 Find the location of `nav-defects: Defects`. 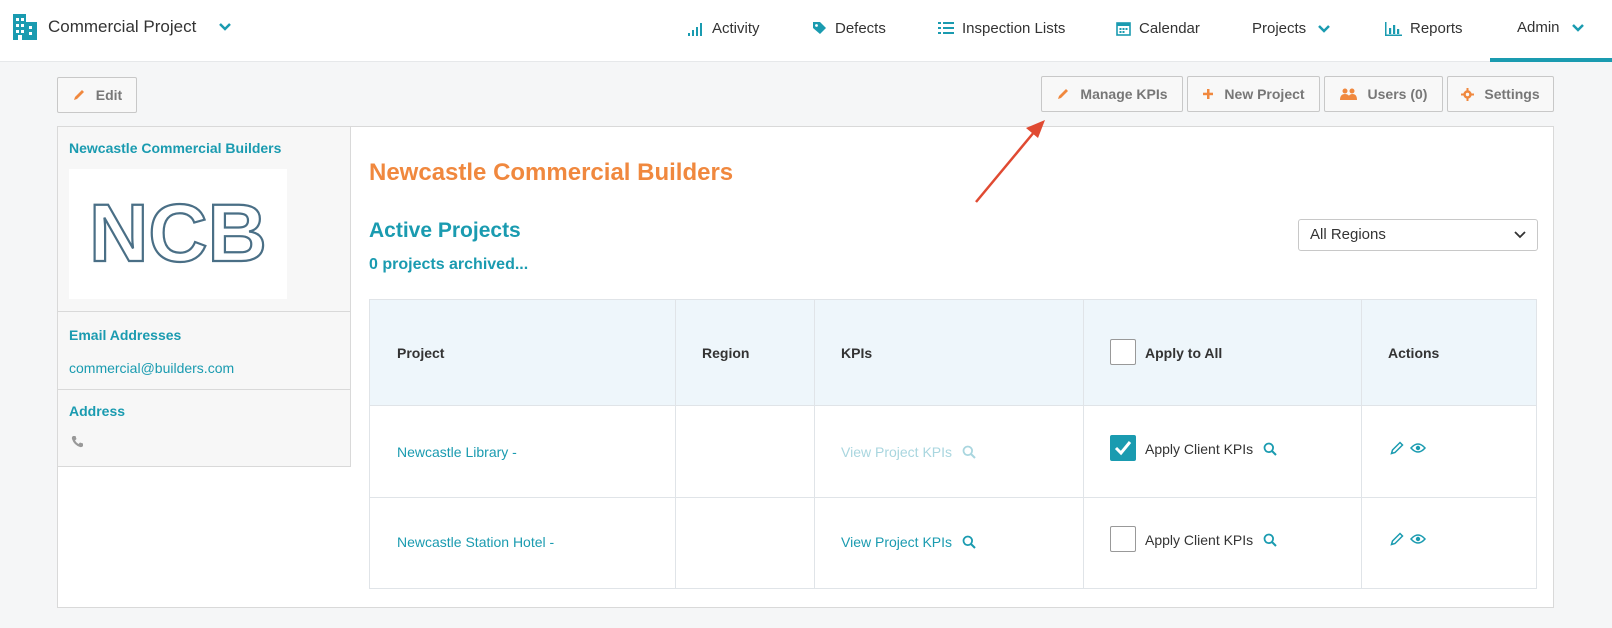

nav-defects: Defects is located at coordinates (849, 28).